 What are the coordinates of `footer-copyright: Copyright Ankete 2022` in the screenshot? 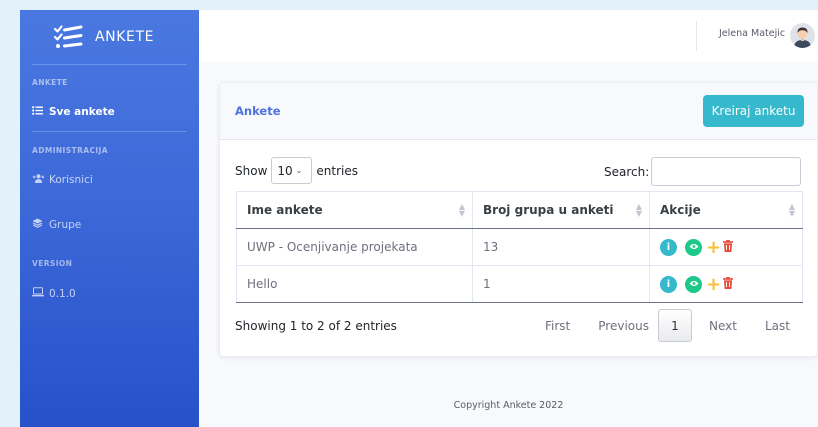 It's located at (508, 405).